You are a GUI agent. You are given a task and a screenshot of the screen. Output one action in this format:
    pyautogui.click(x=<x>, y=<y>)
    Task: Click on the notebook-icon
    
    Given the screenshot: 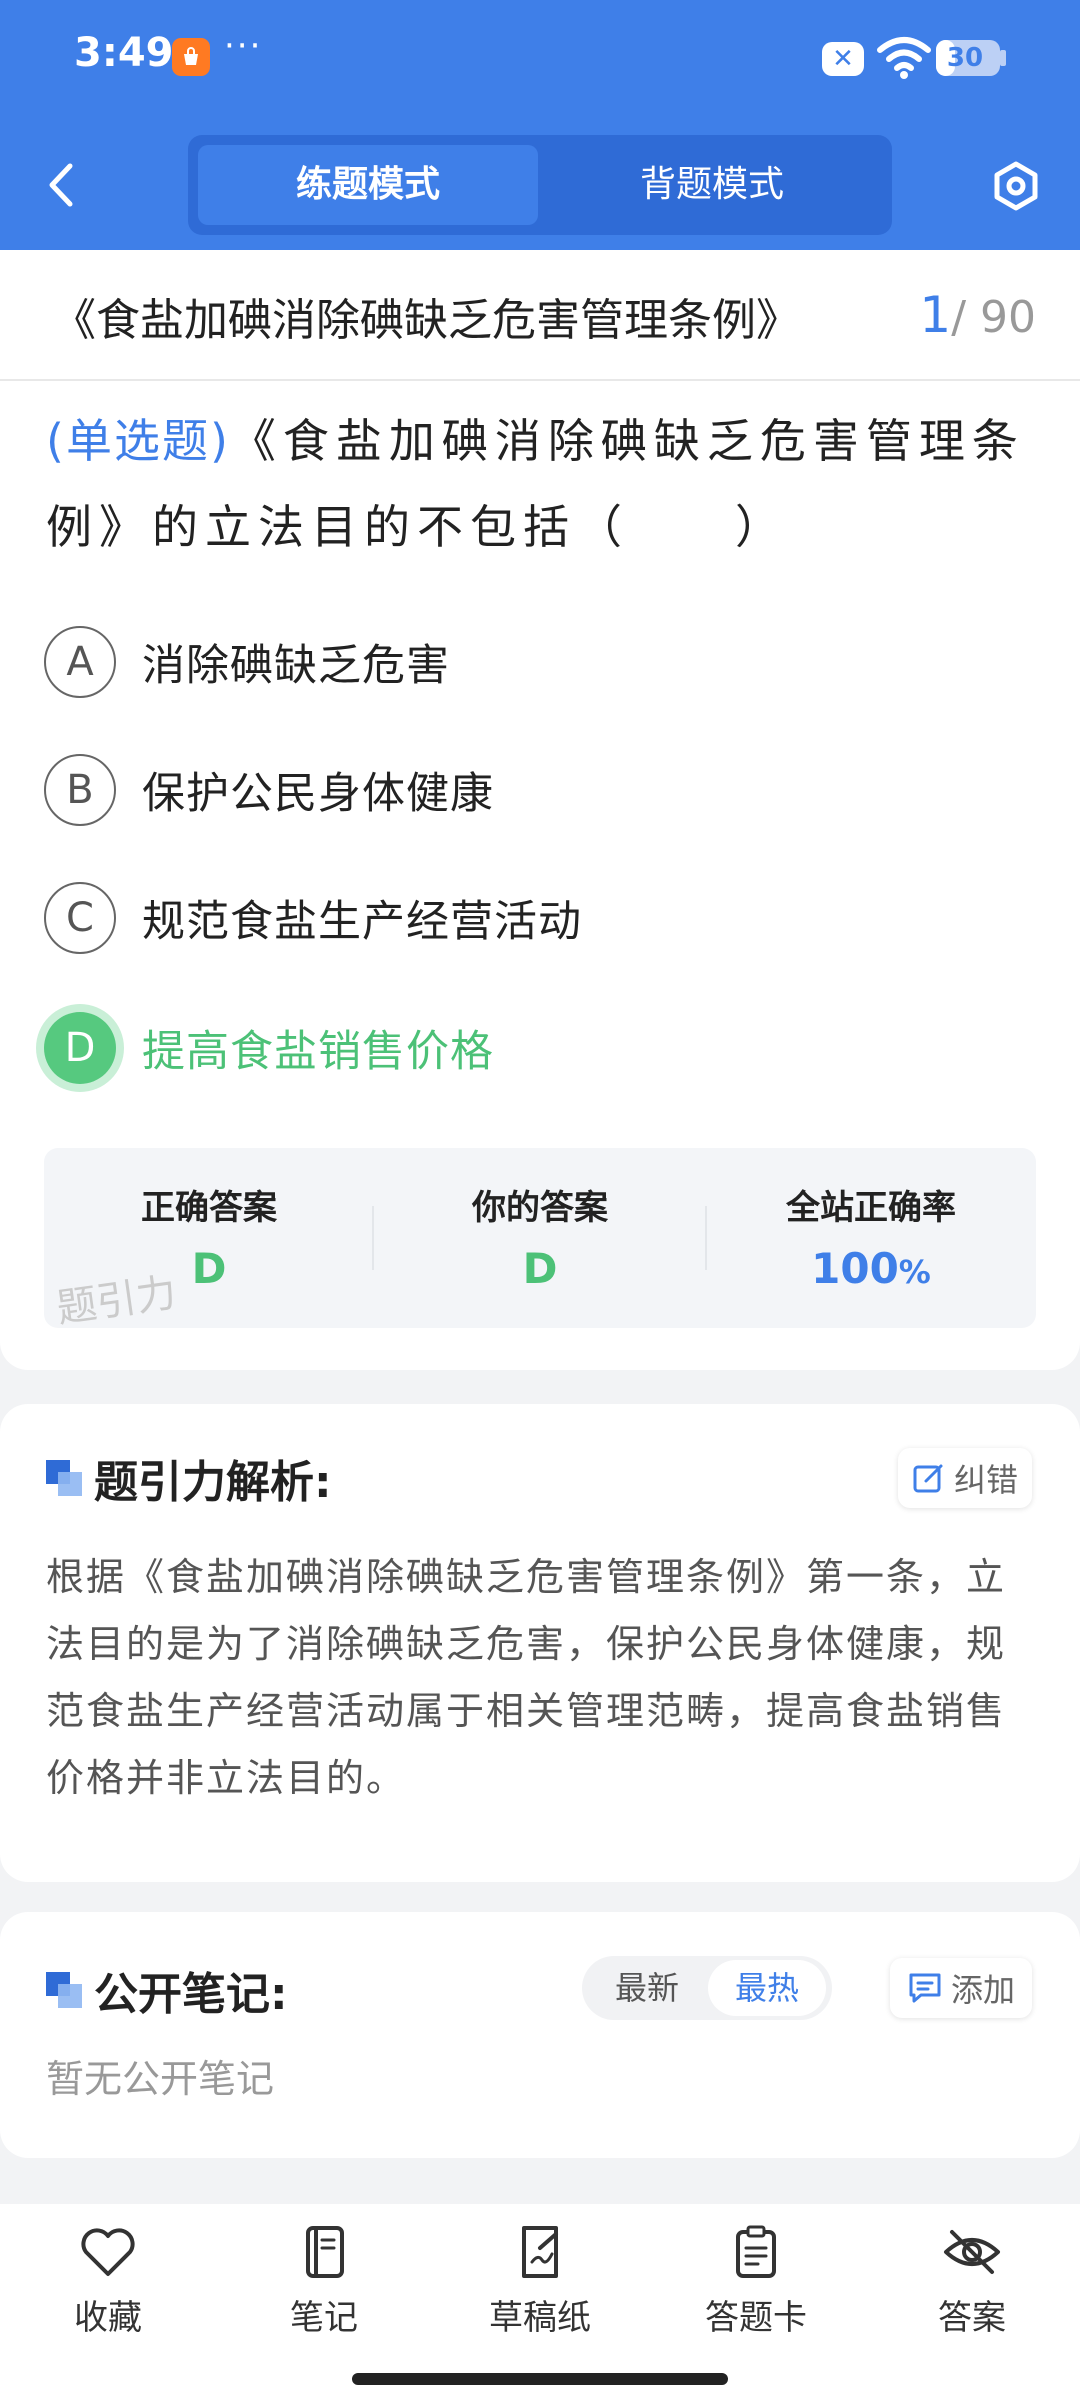 What is the action you would take?
    pyautogui.click(x=325, y=2252)
    